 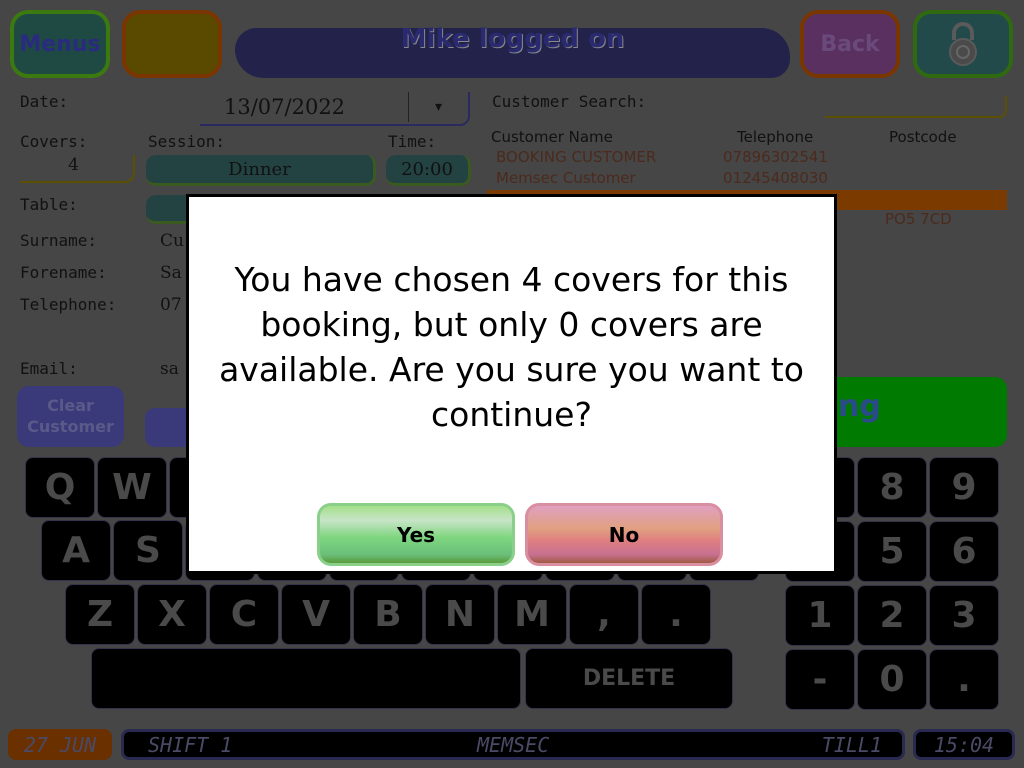 What do you see at coordinates (190, 744) in the screenshot?
I see `status-shift: SHIFT 1` at bounding box center [190, 744].